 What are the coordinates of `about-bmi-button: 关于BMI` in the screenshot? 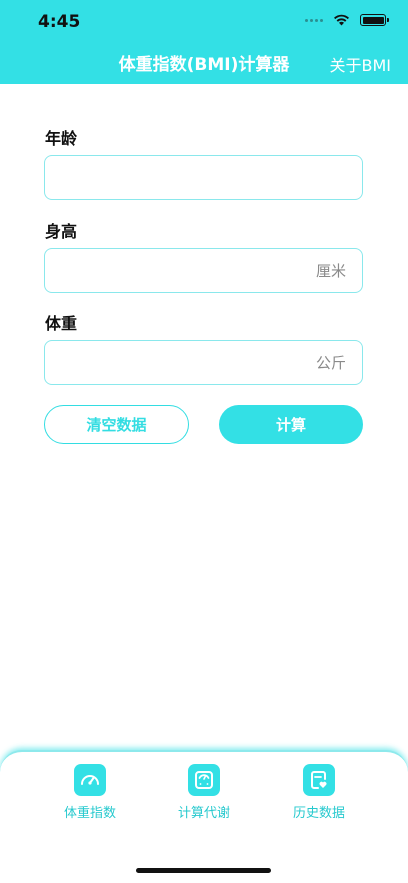 It's located at (360, 64).